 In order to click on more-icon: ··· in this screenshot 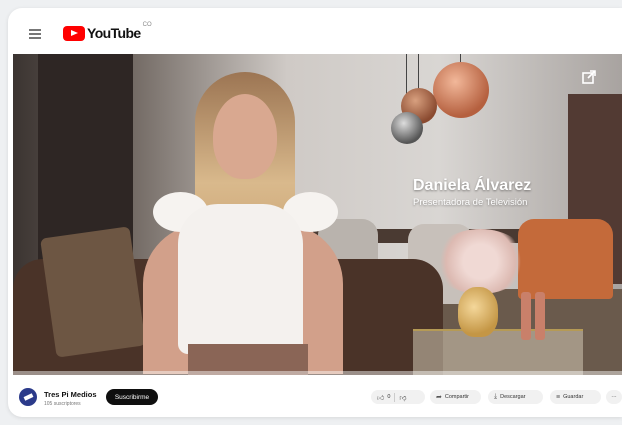, I will do `click(614, 397)`.